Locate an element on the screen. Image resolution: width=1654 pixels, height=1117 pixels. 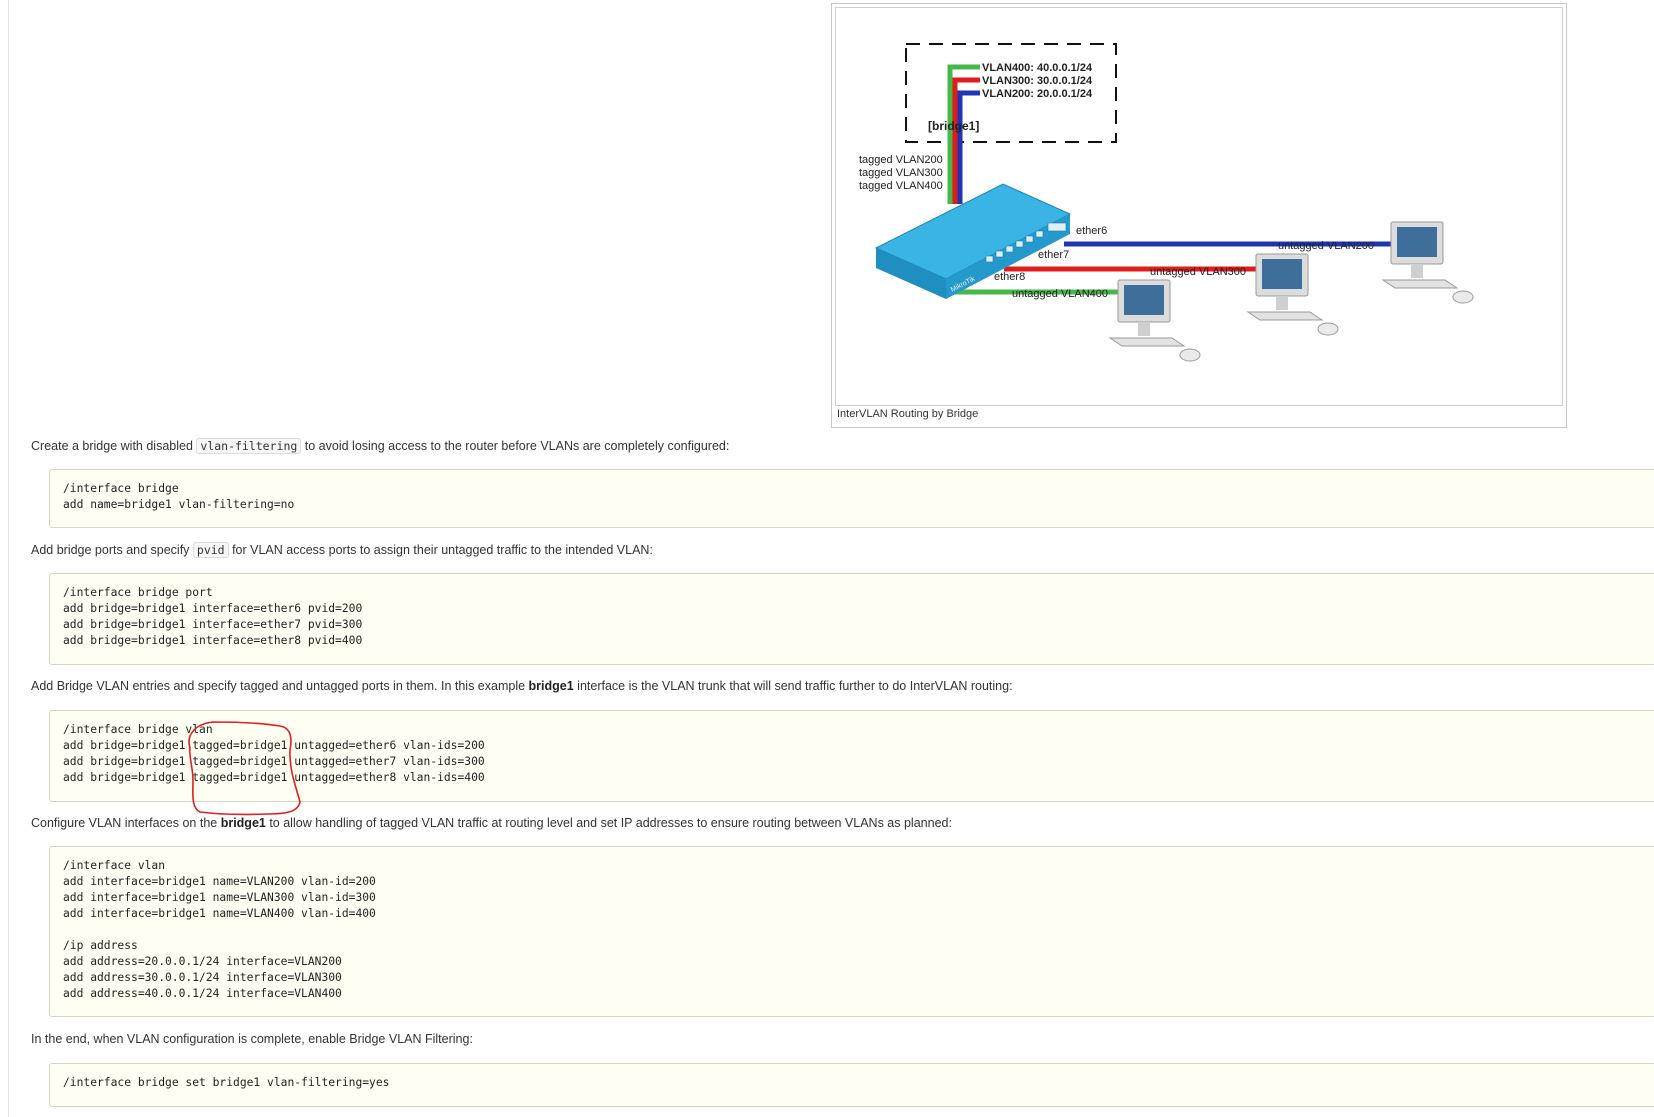
para-text: Configure VLAN interfaces on the is located at coordinates (126, 823).